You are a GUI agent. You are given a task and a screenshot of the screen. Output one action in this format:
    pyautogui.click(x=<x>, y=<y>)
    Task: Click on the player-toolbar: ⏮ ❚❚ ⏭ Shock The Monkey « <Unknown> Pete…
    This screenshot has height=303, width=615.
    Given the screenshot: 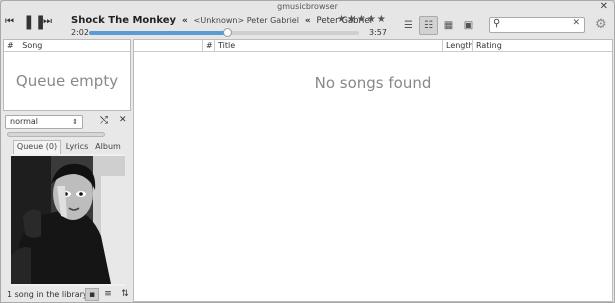 What is the action you would take?
    pyautogui.click(x=307, y=26)
    